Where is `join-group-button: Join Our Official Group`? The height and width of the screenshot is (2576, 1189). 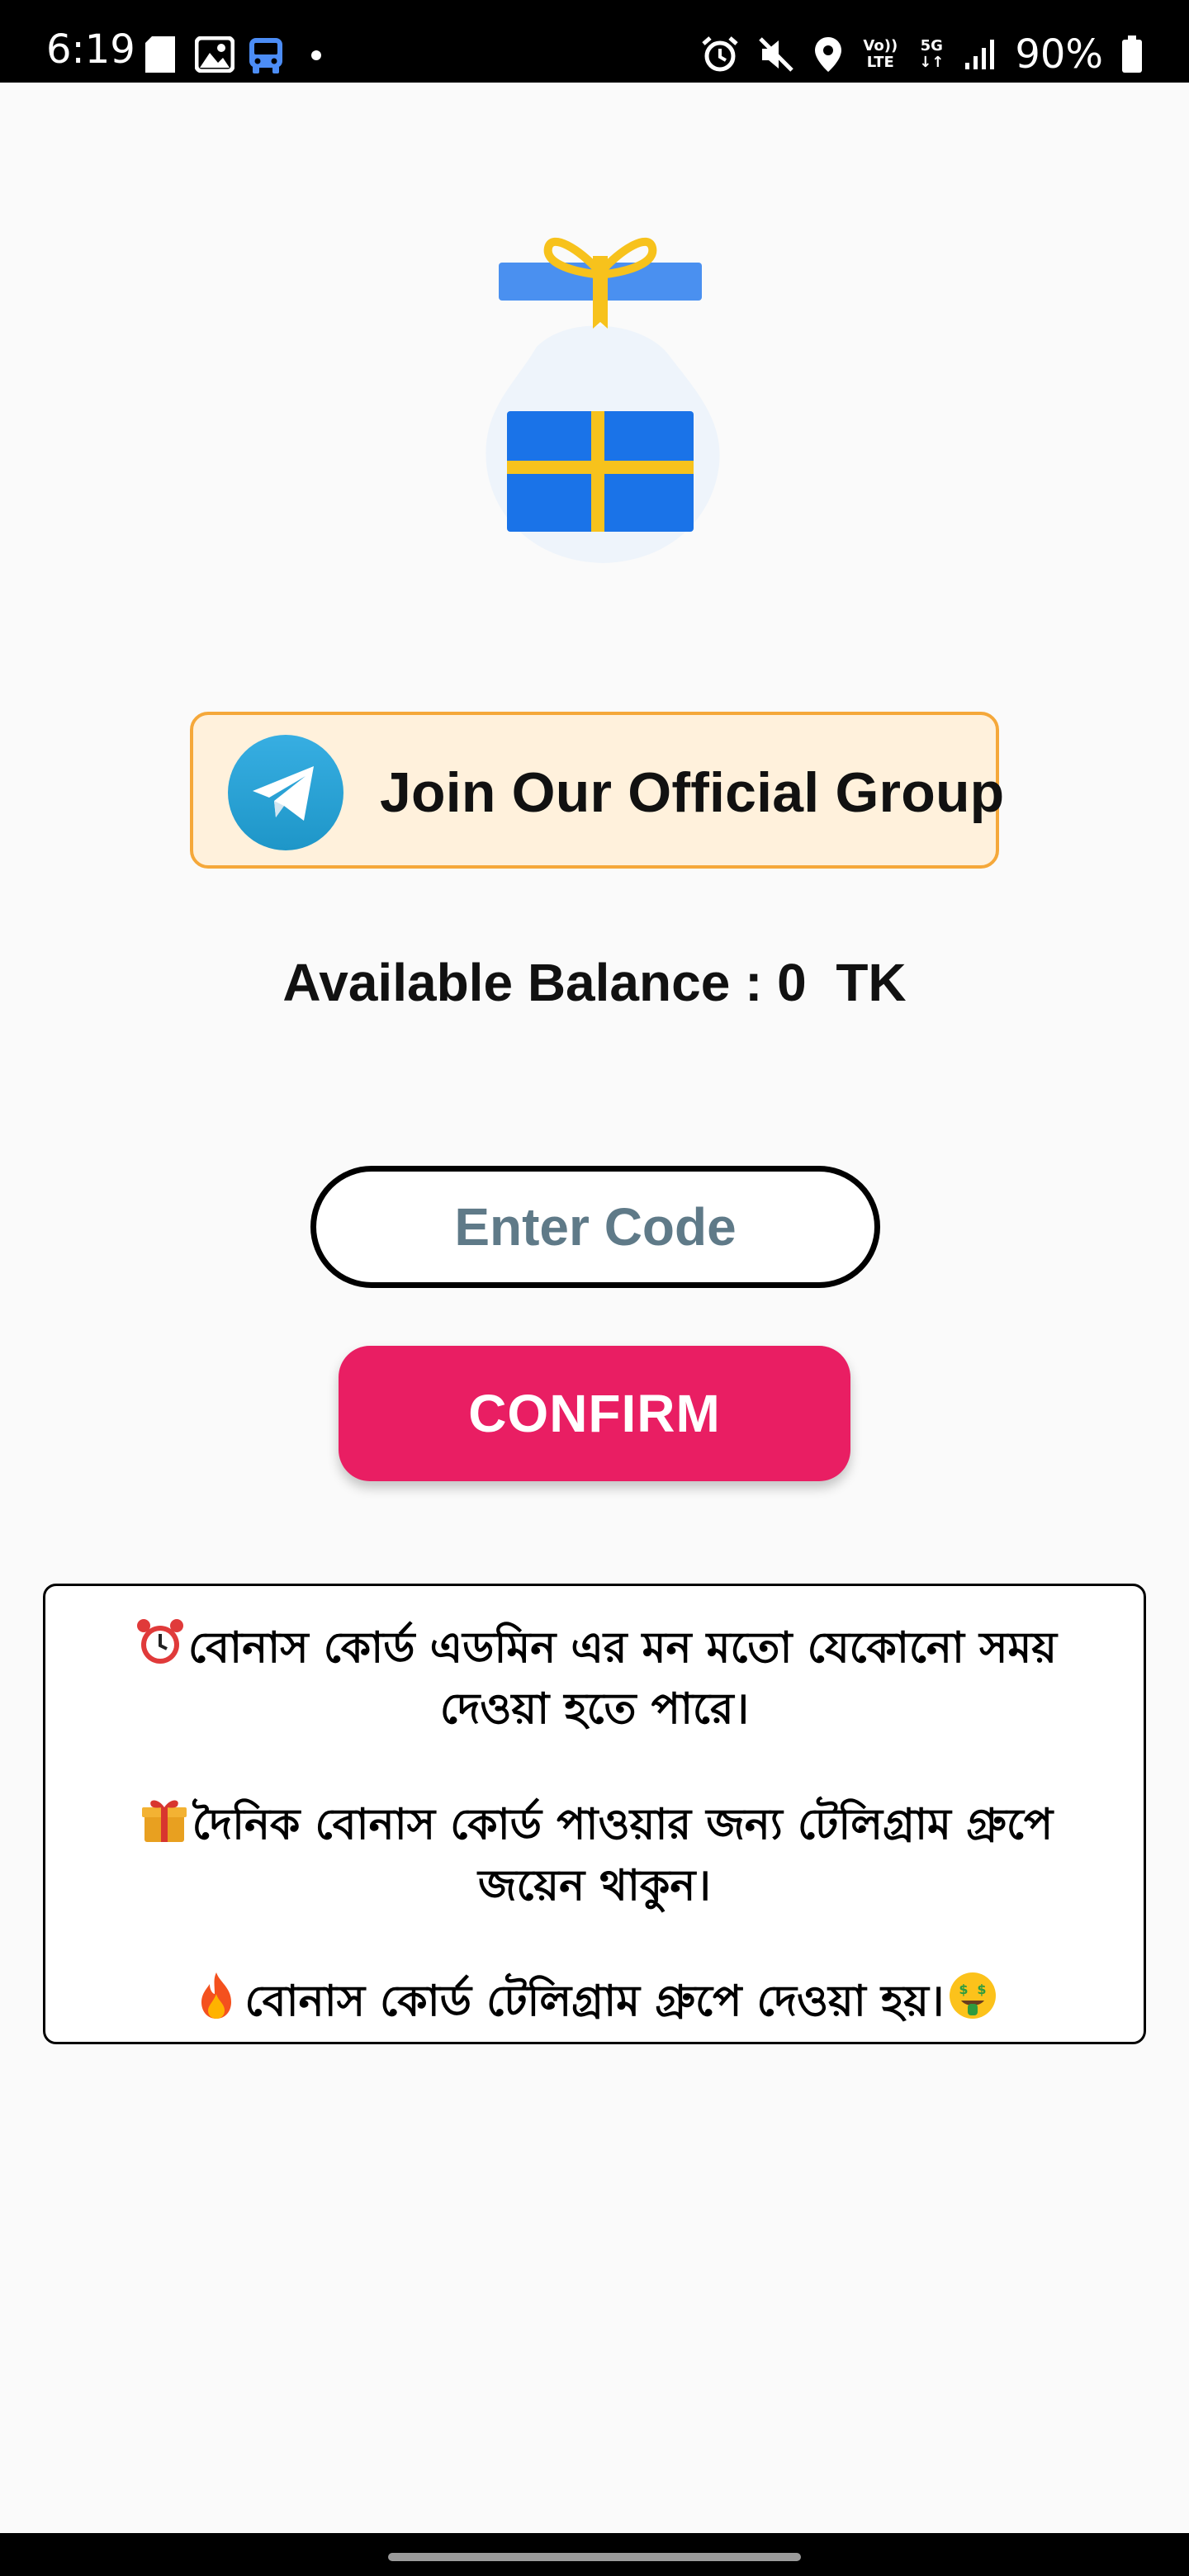 join-group-button: Join Our Official Group is located at coordinates (597, 790).